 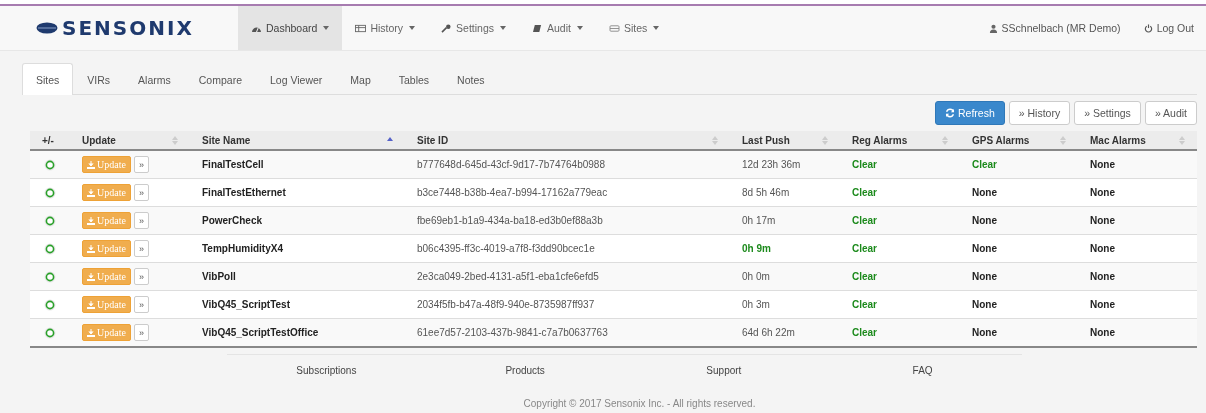 I want to click on refresh-button: Refresh, so click(x=969, y=113).